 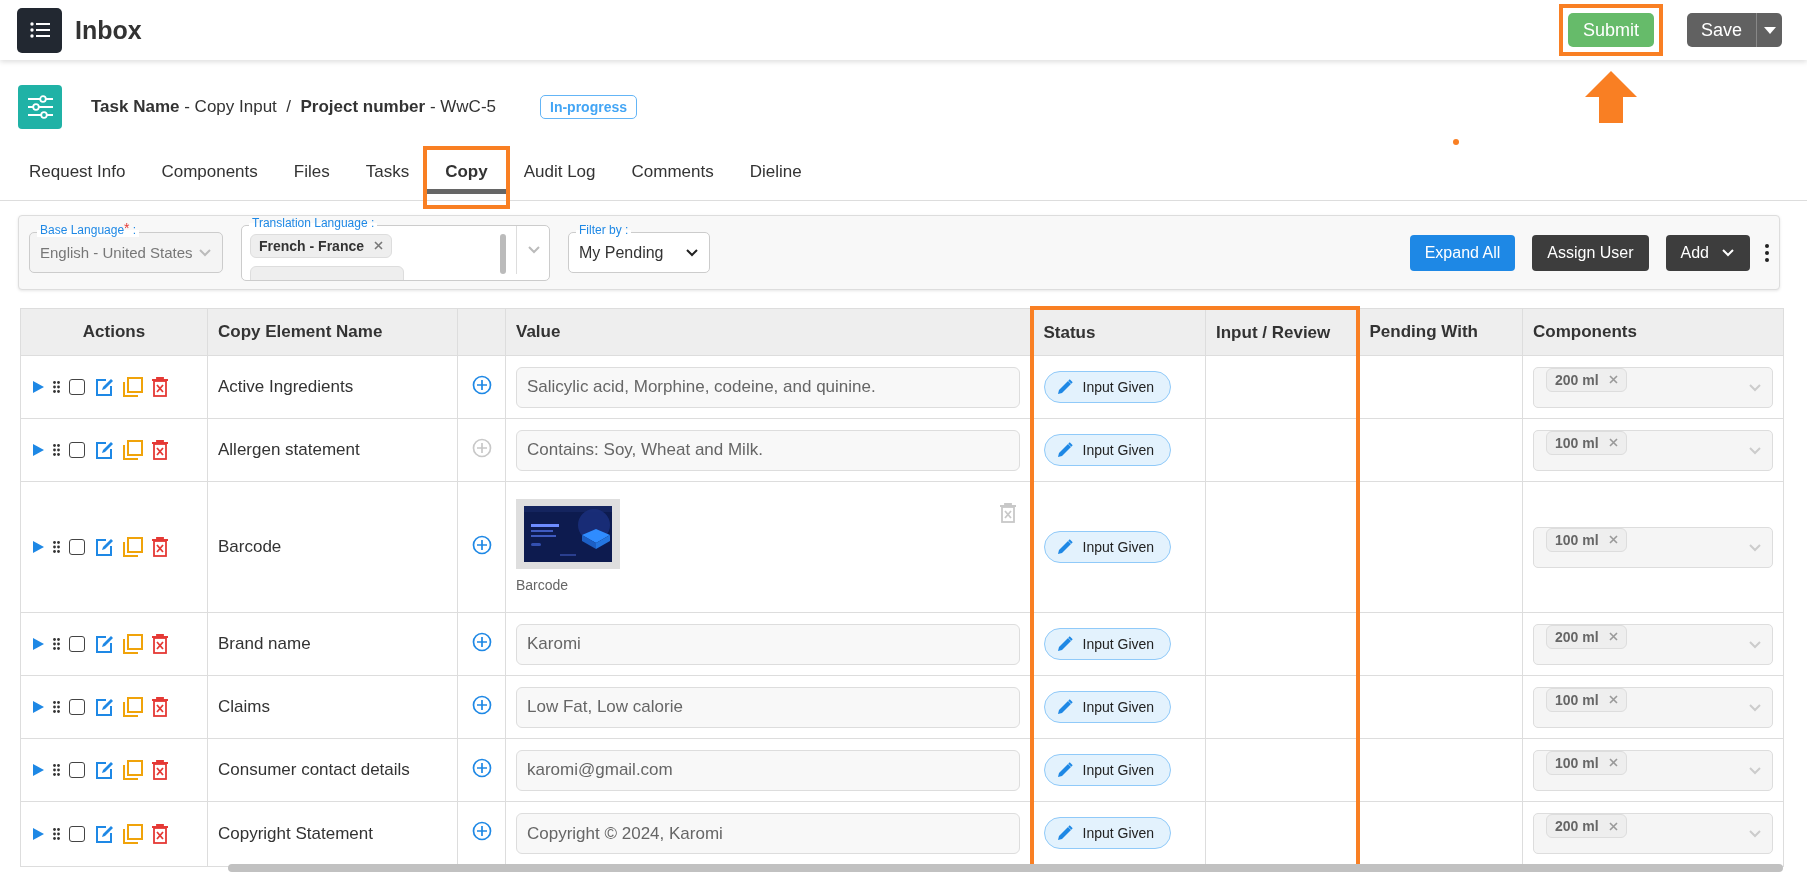 What do you see at coordinates (1767, 252) in the screenshot?
I see `more-icon` at bounding box center [1767, 252].